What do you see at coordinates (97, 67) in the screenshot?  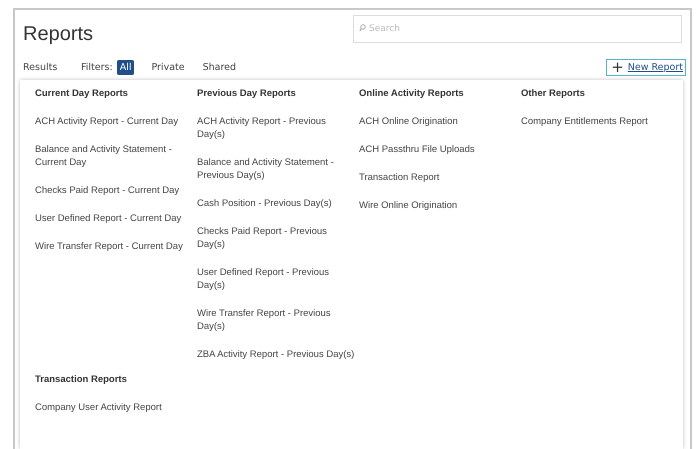 I see `filters-label: Filters:` at bounding box center [97, 67].